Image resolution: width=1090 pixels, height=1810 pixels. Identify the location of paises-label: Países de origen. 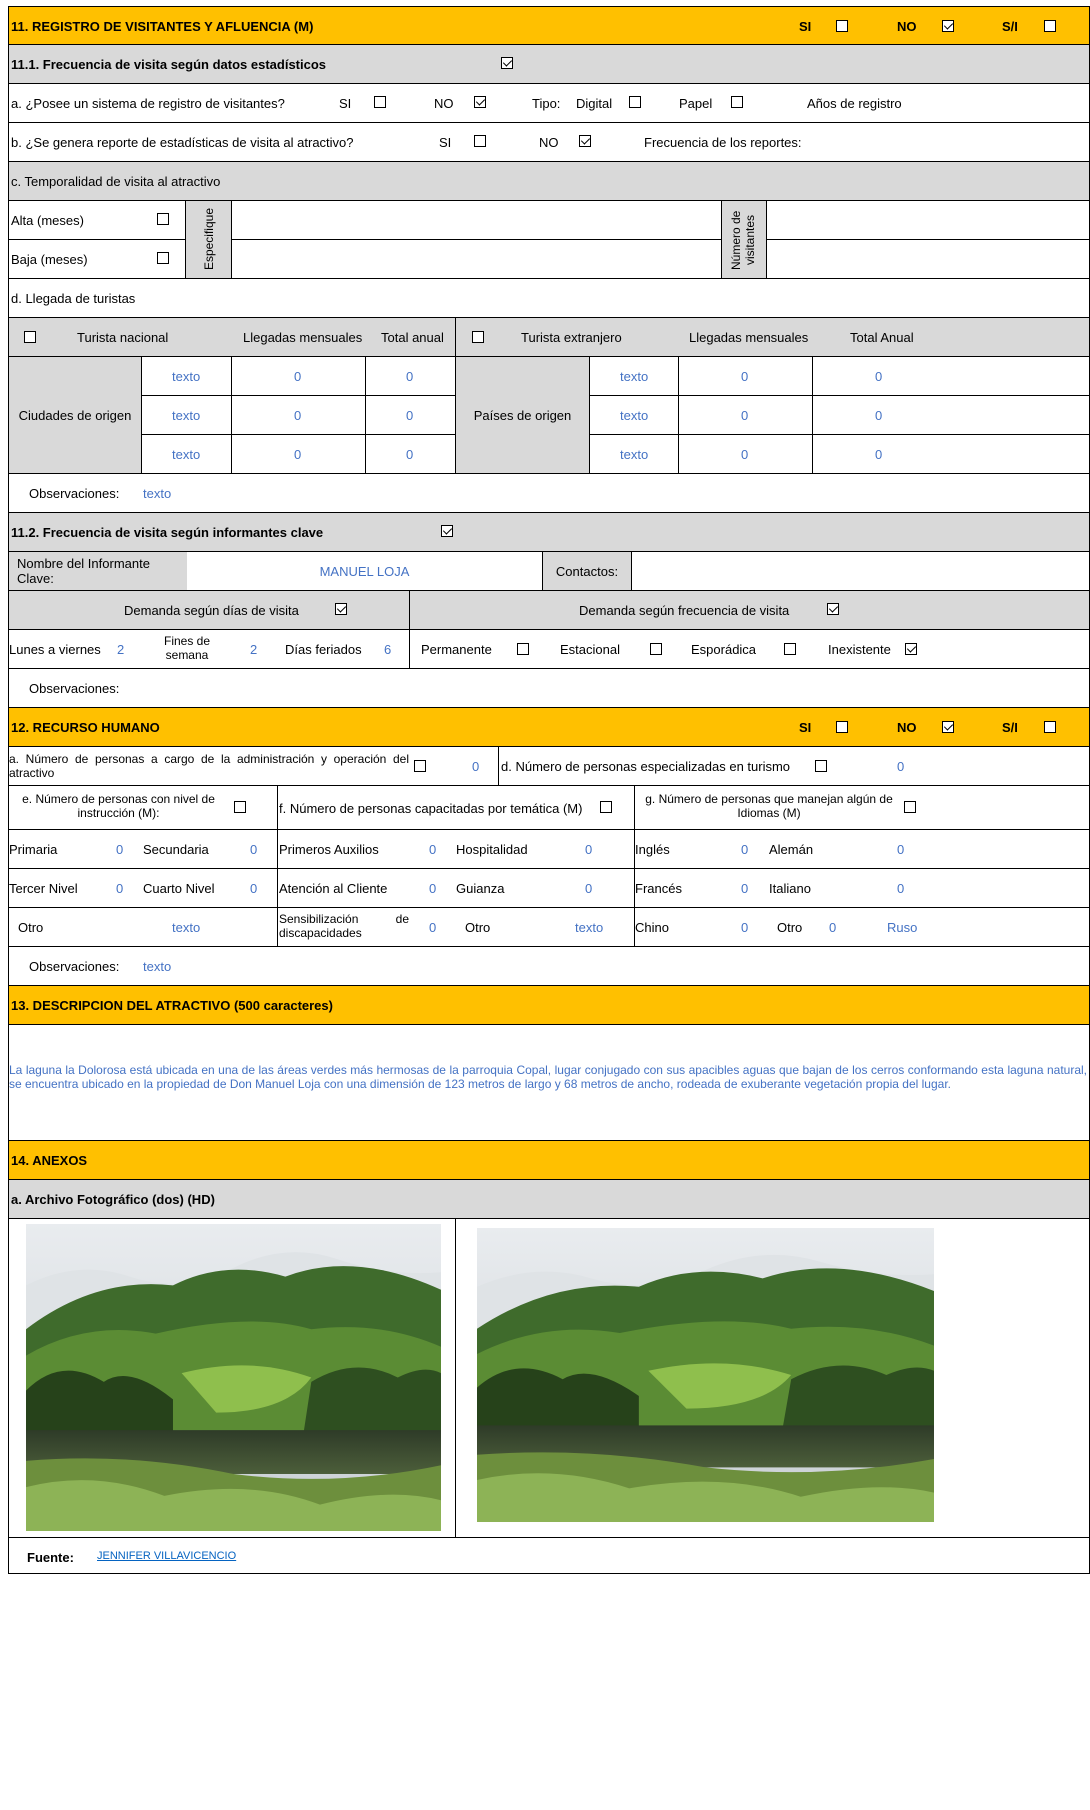
(522, 415).